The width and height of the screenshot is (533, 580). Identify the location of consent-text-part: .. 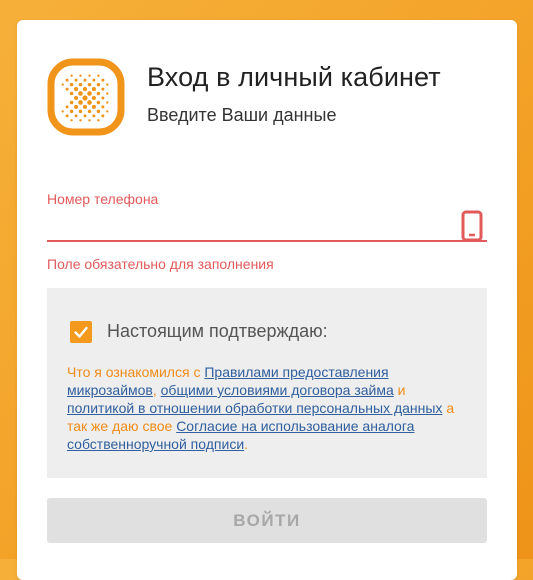
(246, 444).